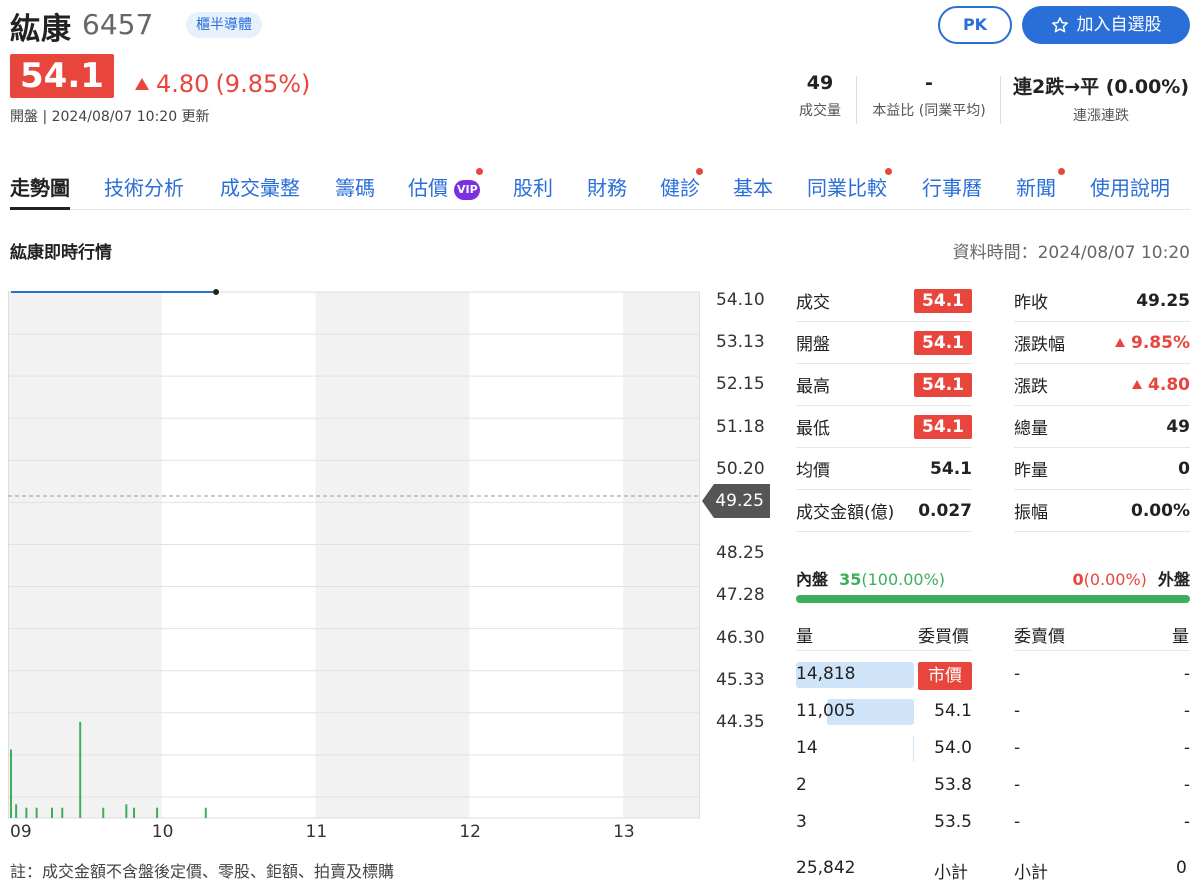 Image resolution: width=1200 pixels, height=884 pixels. I want to click on tab-basic: 基本, so click(753, 191).